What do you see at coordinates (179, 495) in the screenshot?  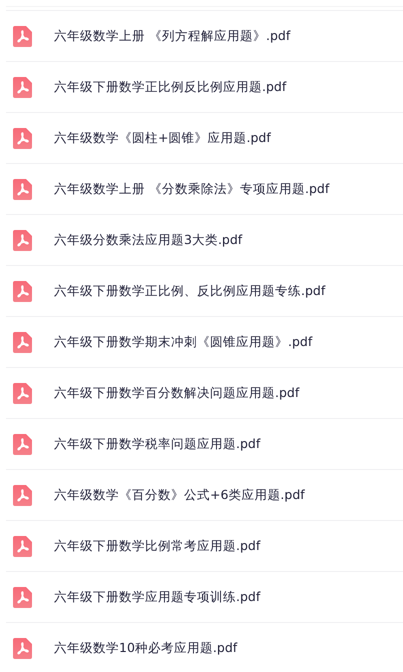 I see `file-name: 六年级数学《百分数》公式+6类应用题.pdf` at bounding box center [179, 495].